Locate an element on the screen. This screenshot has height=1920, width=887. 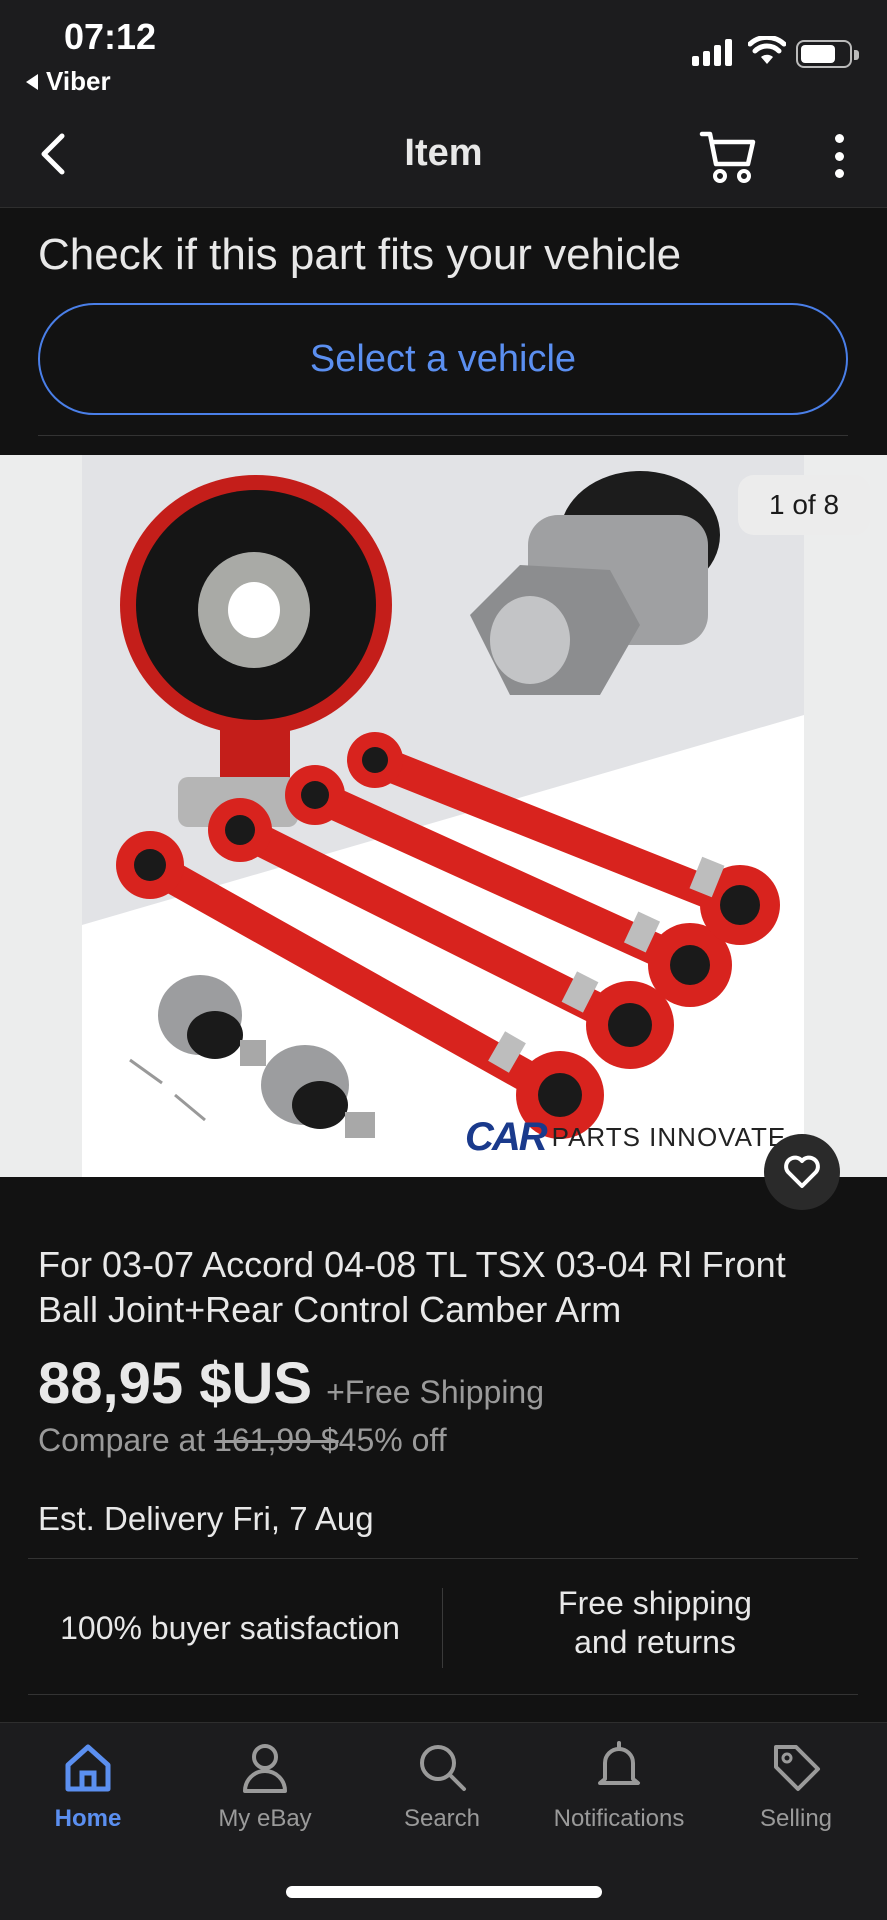
tab-label: Notifications is located at coordinates (619, 1818).